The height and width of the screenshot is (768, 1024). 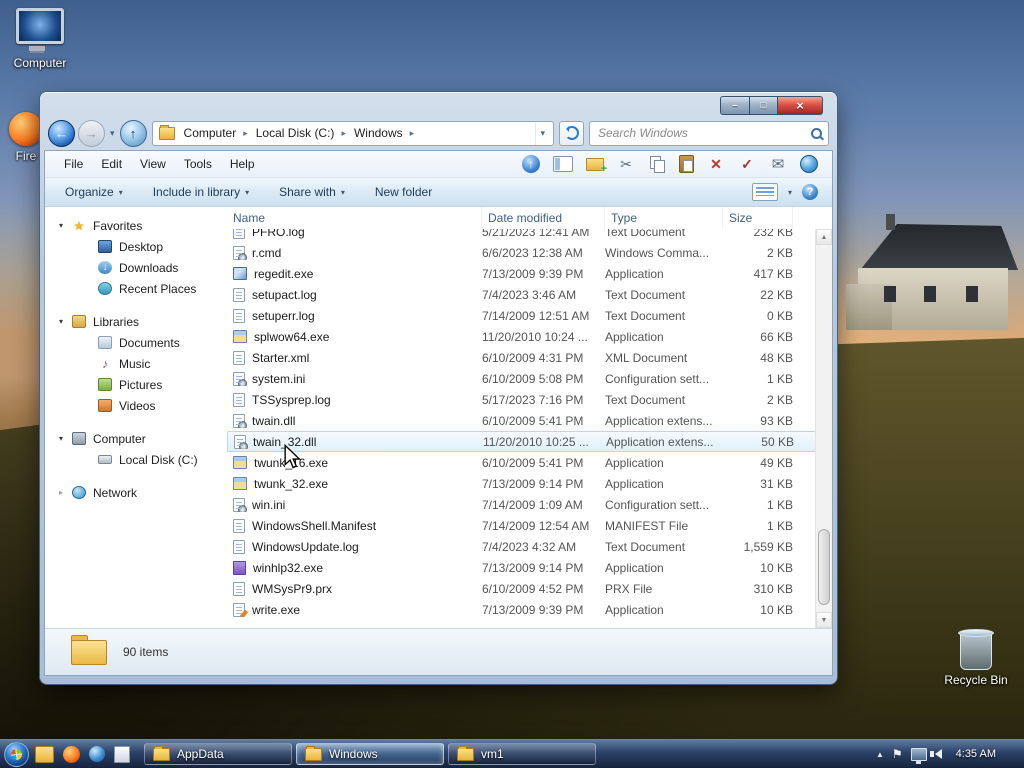 I want to click on refresh-icon, so click(x=571, y=133).